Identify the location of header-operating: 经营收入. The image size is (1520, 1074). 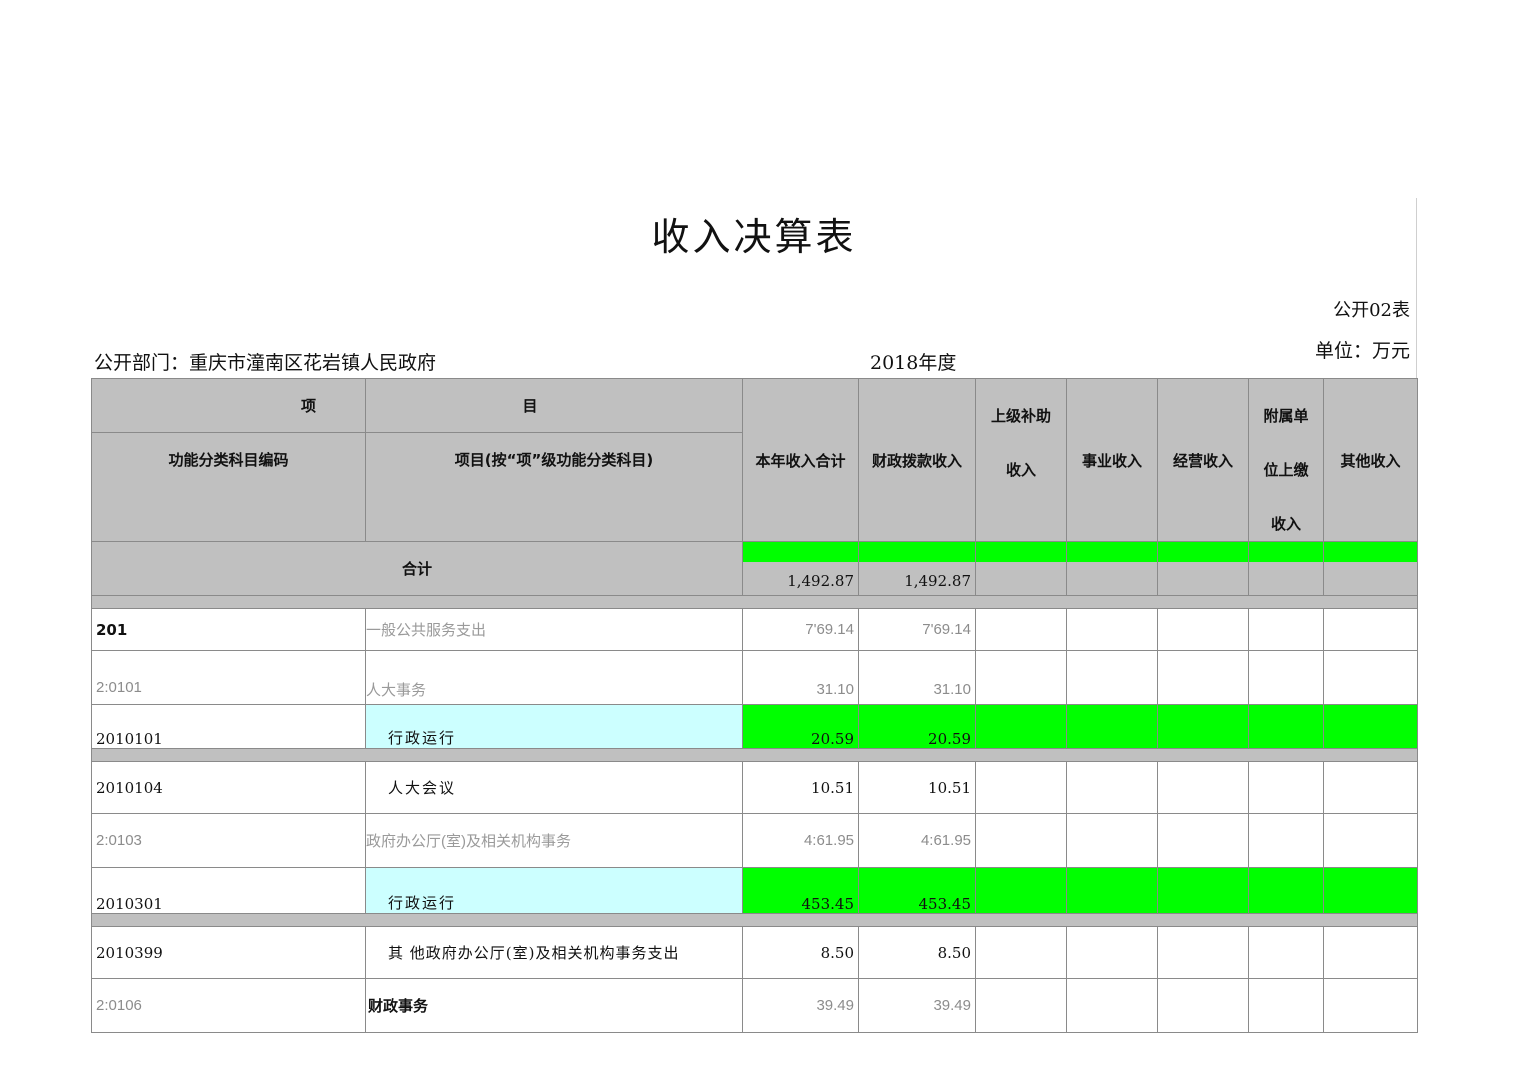
(1203, 460).